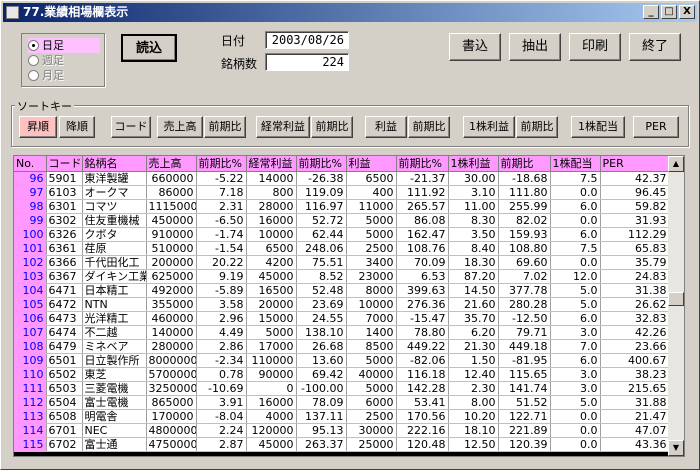  Describe the element at coordinates (321, 220) in the screenshot. I see `table-cell: 52.72` at that location.